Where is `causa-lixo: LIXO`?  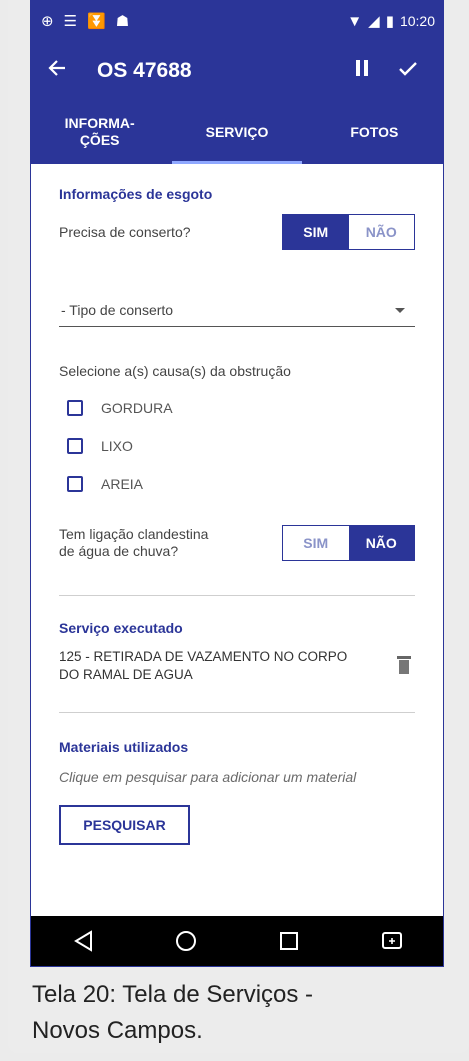
causa-lixo: LIXO is located at coordinates (237, 446).